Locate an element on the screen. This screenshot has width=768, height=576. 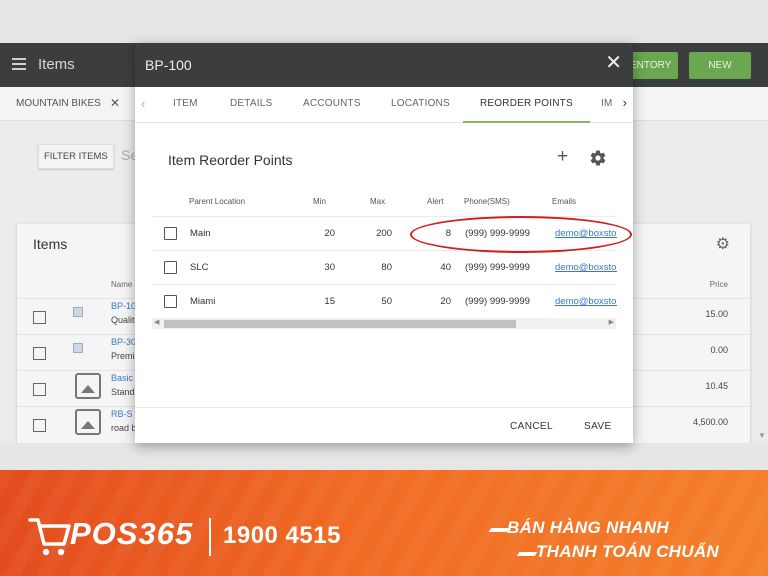
cell-max: 80 is located at coordinates (375, 267).